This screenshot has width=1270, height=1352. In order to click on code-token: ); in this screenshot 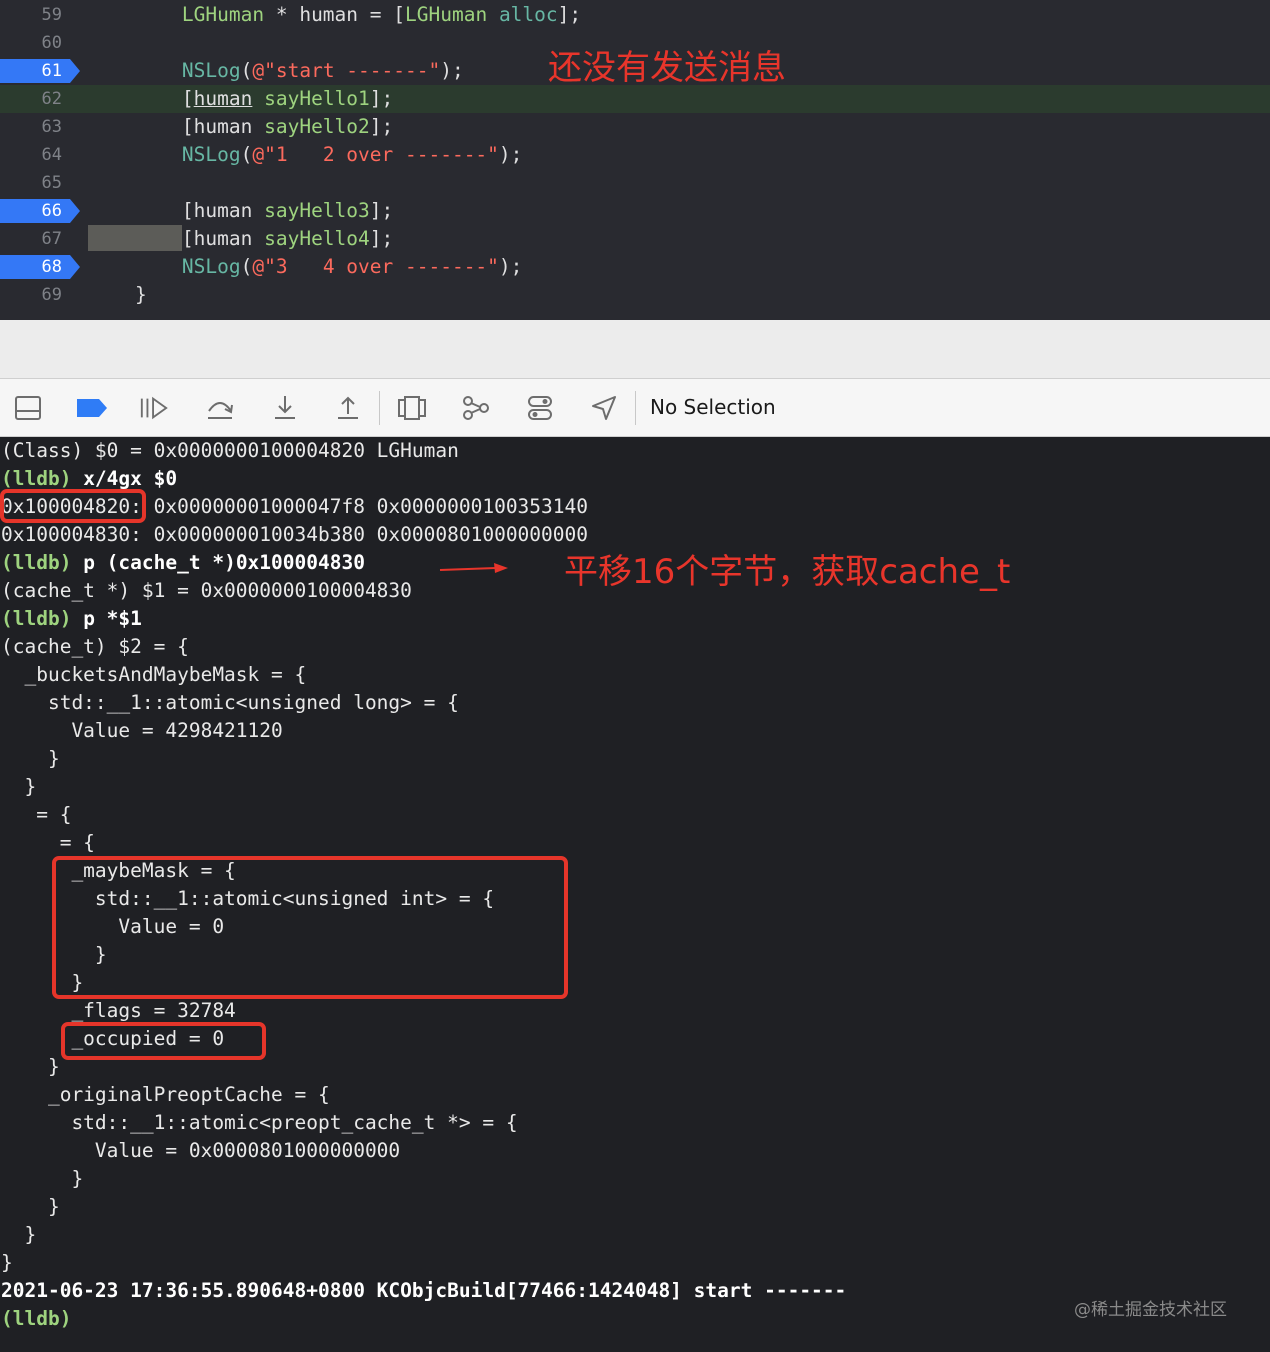, I will do `click(452, 70)`.